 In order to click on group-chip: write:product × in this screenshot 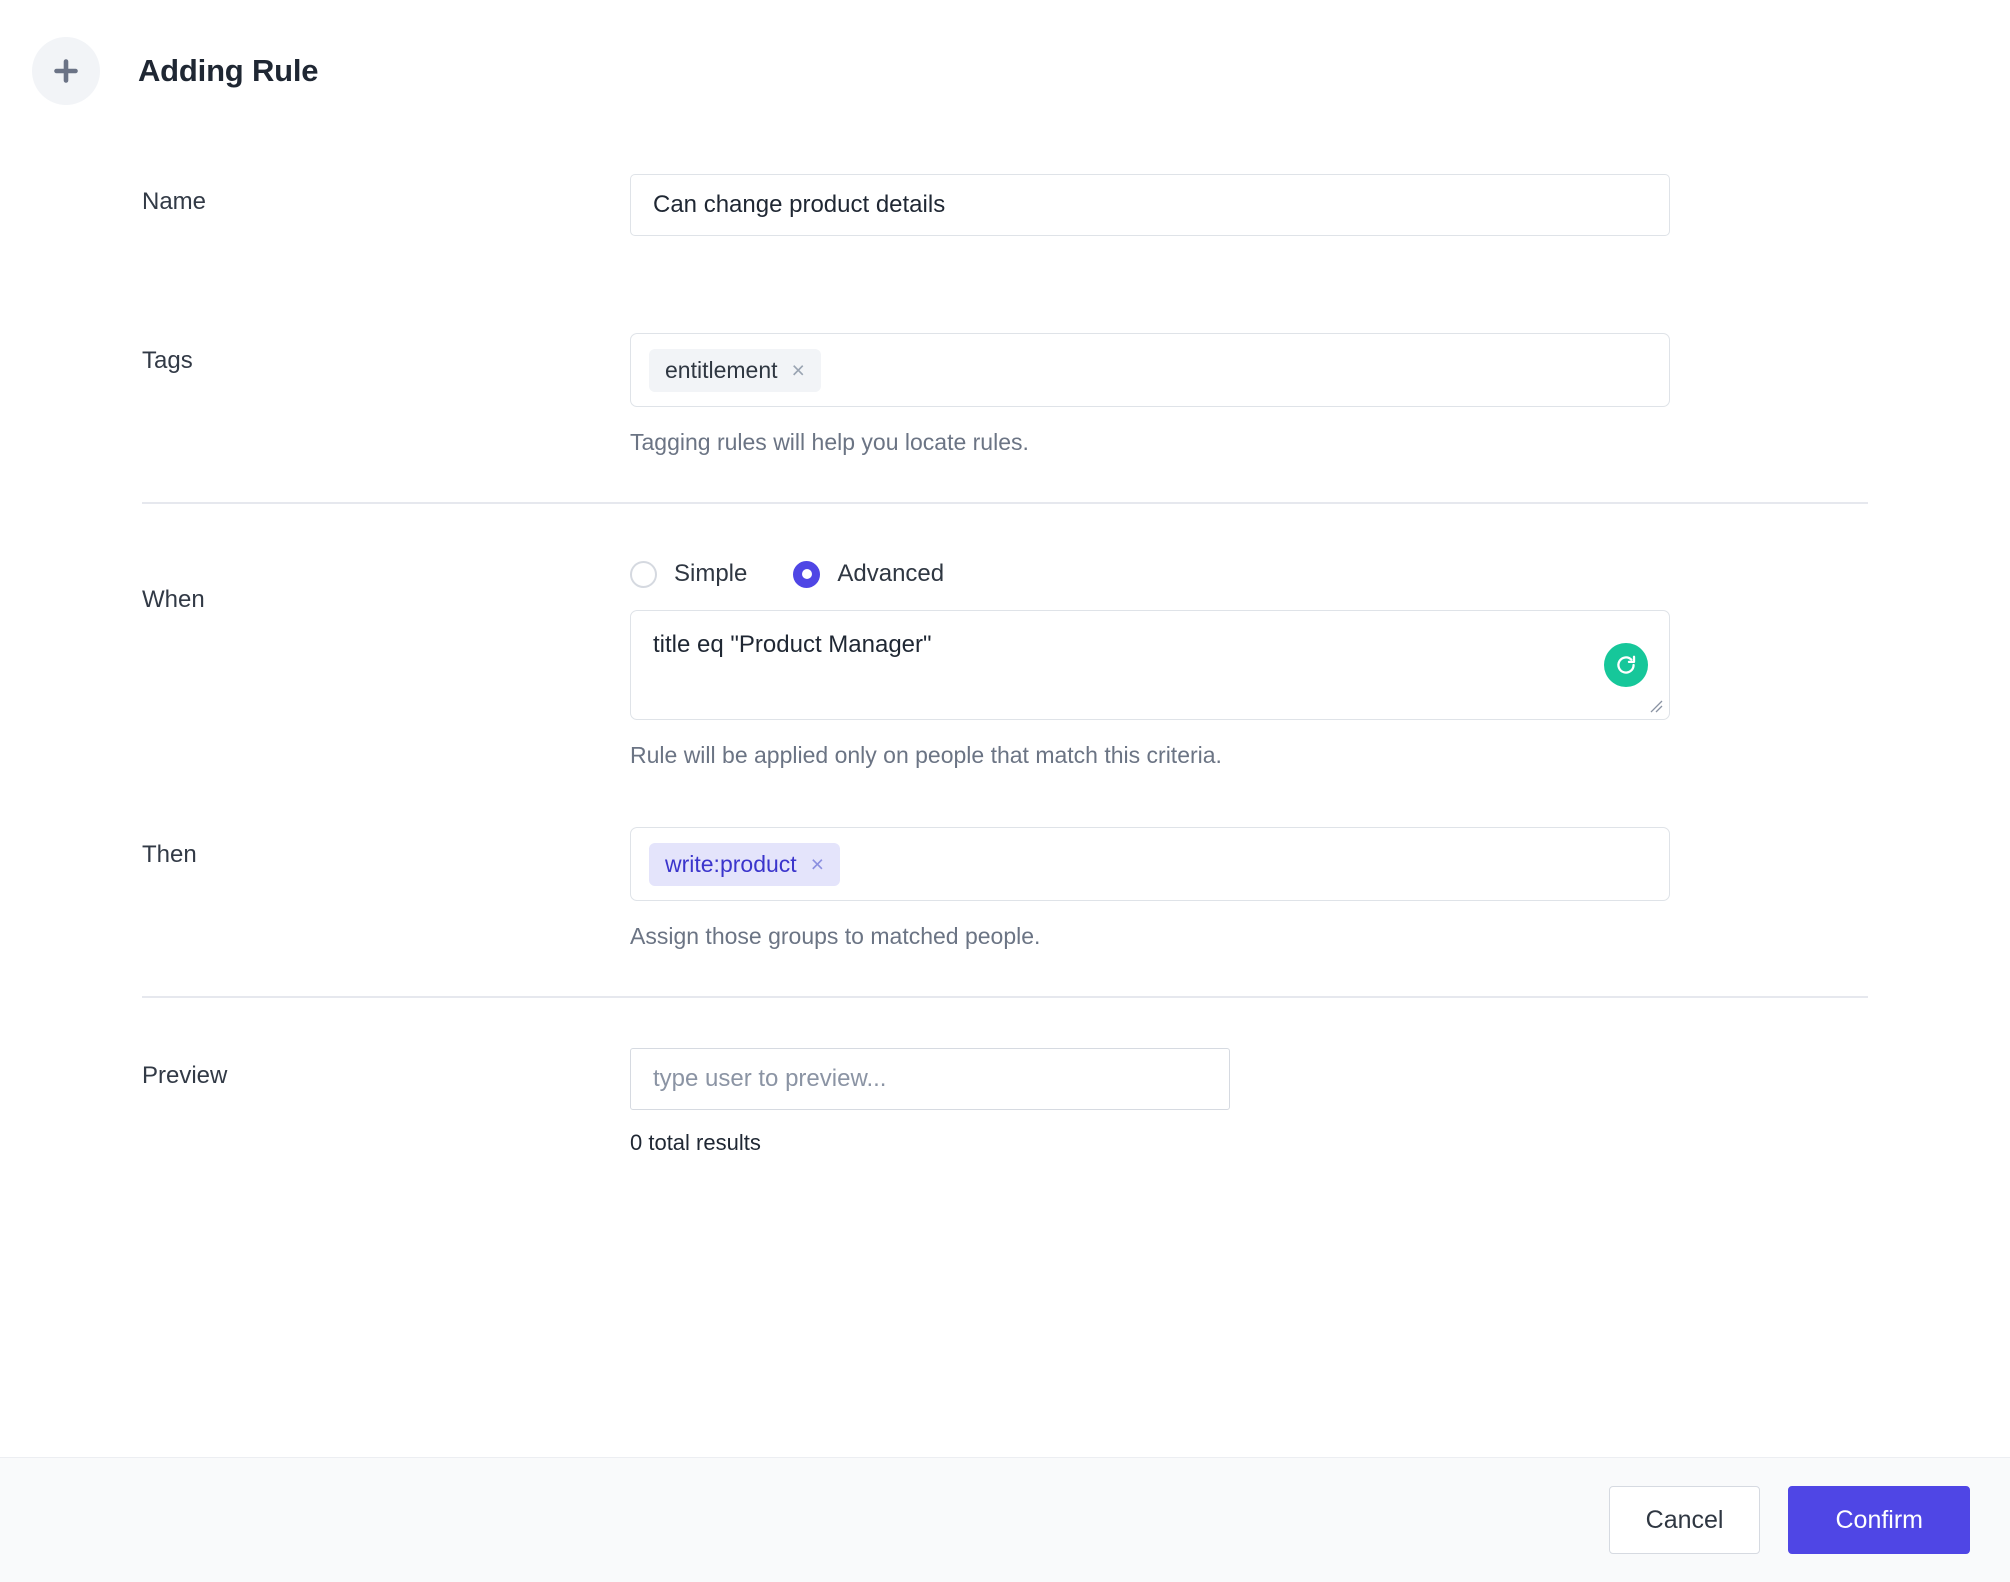, I will do `click(745, 864)`.